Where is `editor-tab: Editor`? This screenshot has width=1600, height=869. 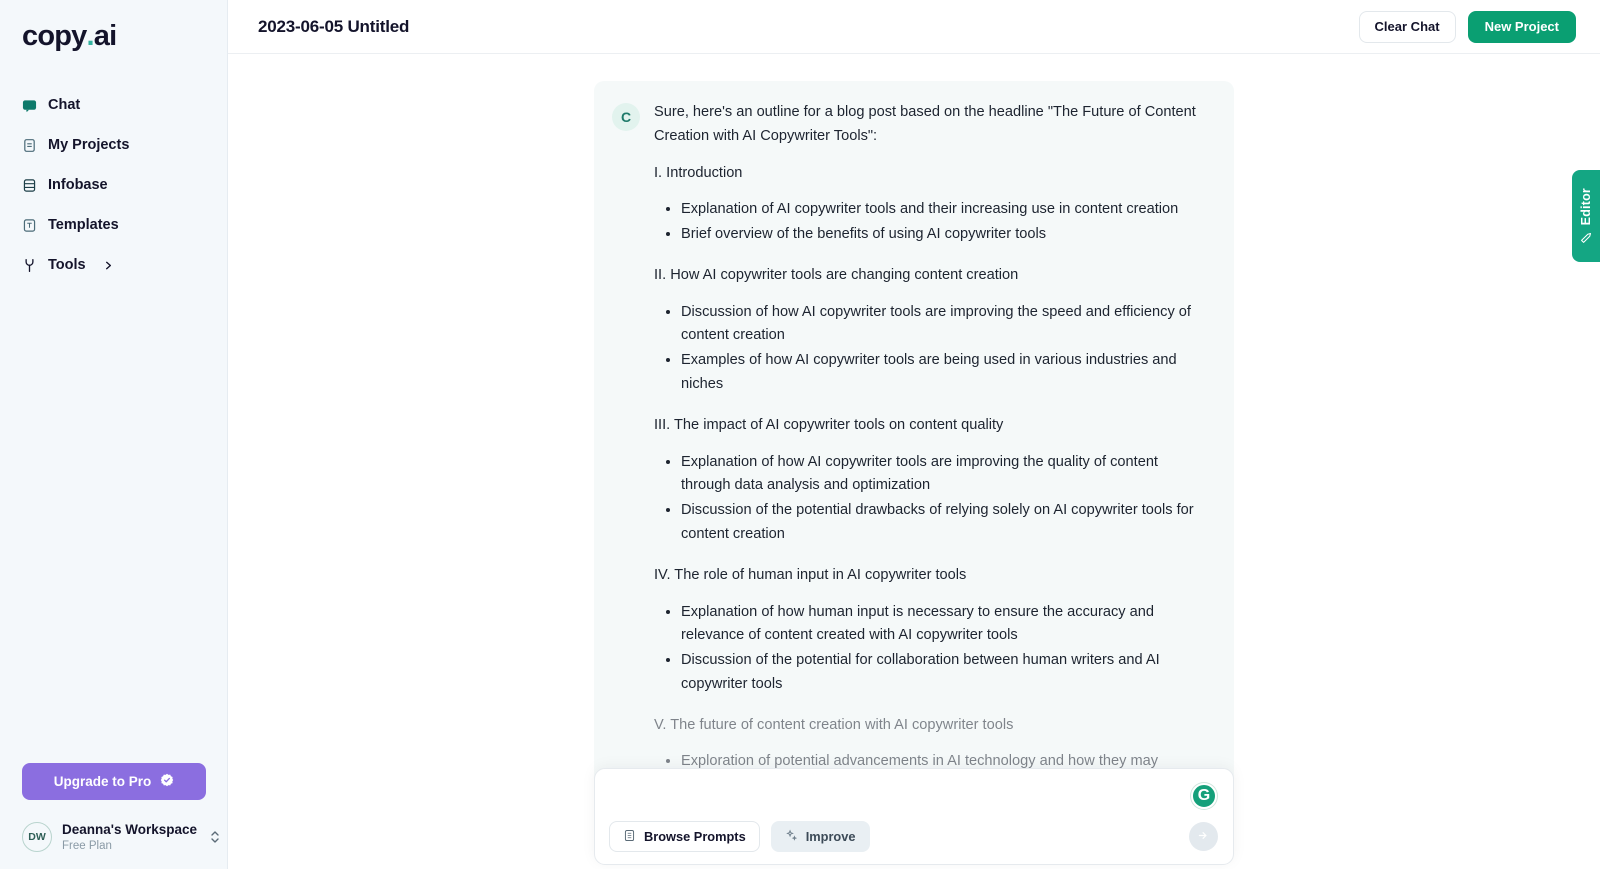
editor-tab: Editor is located at coordinates (1586, 216).